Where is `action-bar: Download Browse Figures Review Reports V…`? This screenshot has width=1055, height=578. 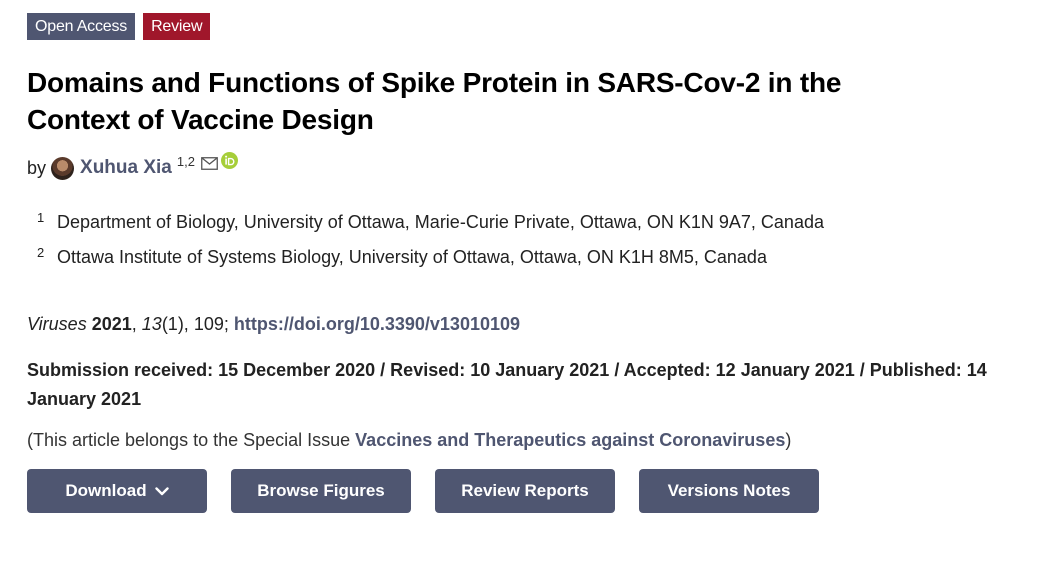 action-bar: Download Browse Figures Review Reports V… is located at coordinates (532, 491).